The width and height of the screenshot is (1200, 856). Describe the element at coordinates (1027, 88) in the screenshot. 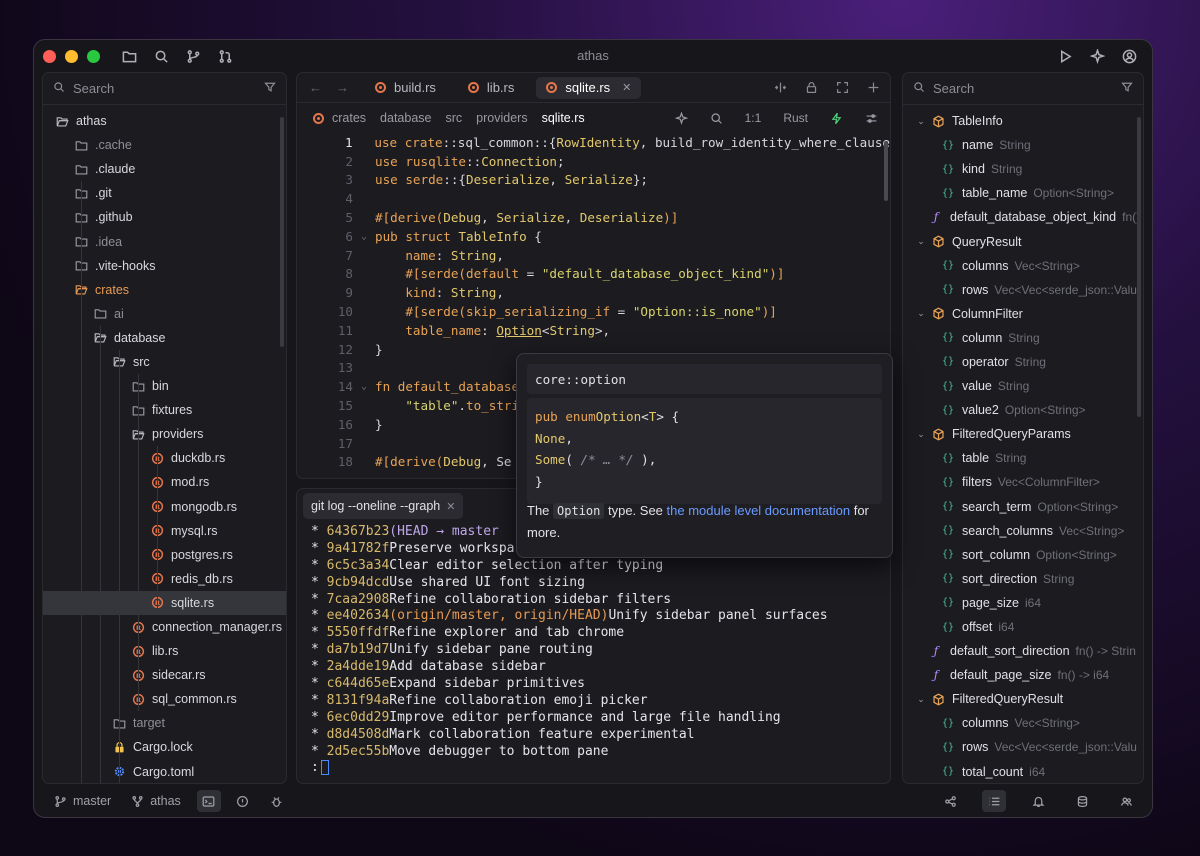

I see `outline-search-input: Search` at that location.